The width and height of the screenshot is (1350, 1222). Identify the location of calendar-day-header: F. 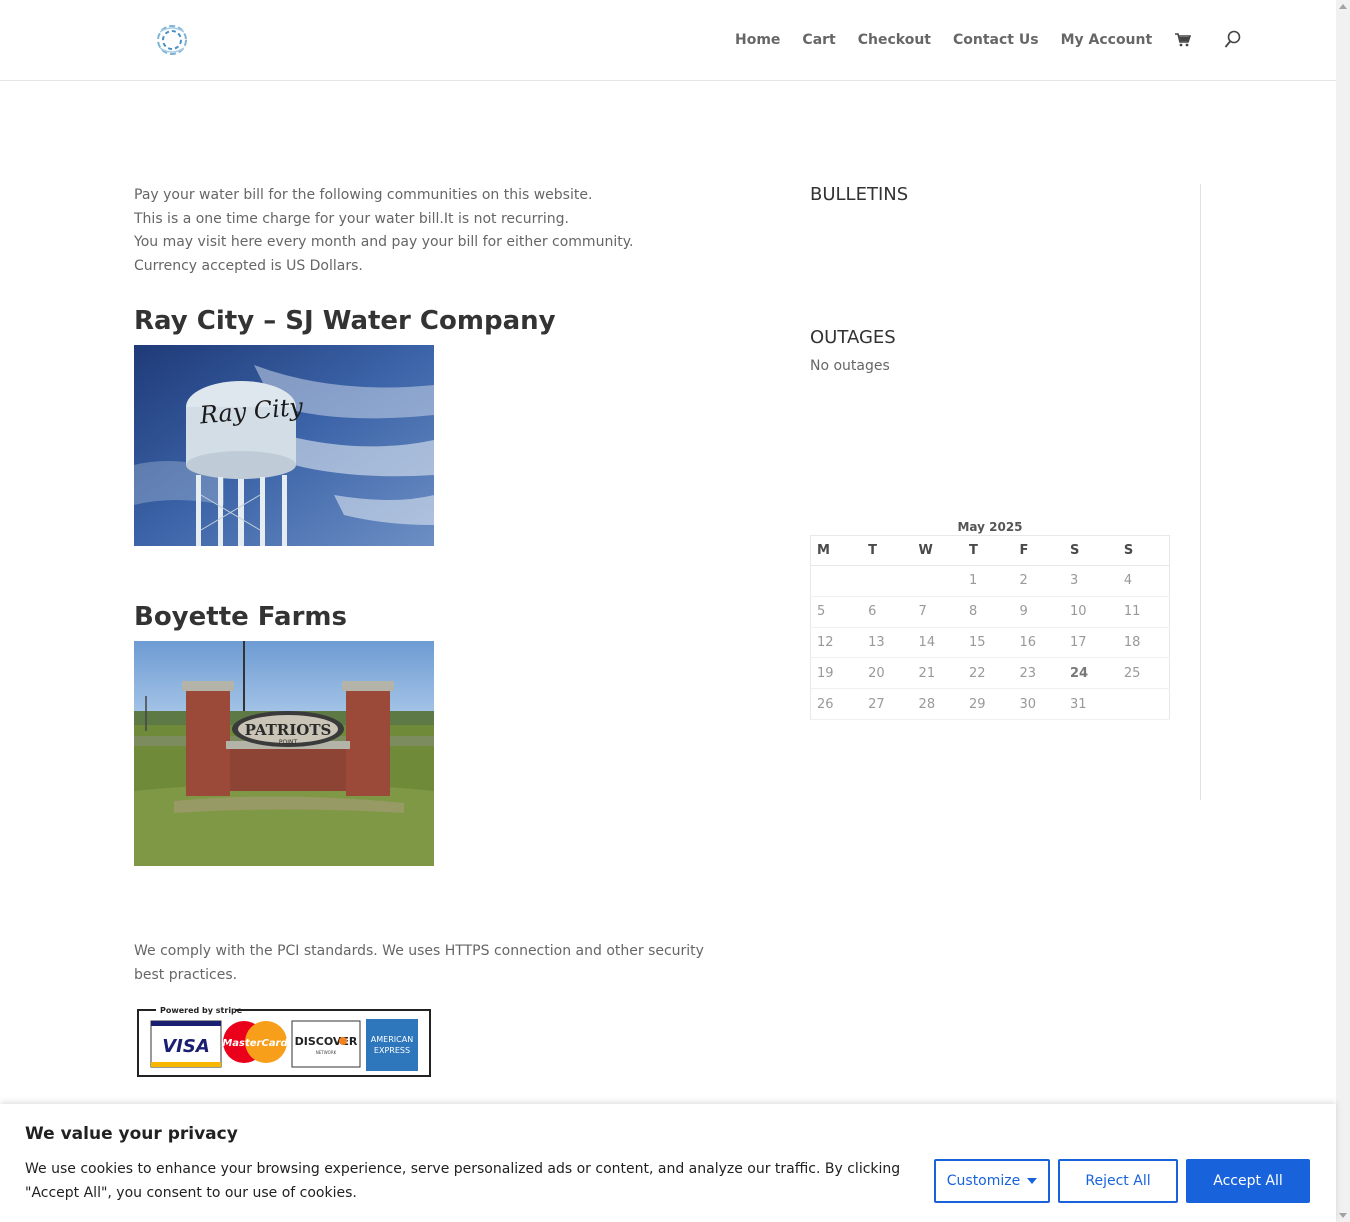
(1038, 550).